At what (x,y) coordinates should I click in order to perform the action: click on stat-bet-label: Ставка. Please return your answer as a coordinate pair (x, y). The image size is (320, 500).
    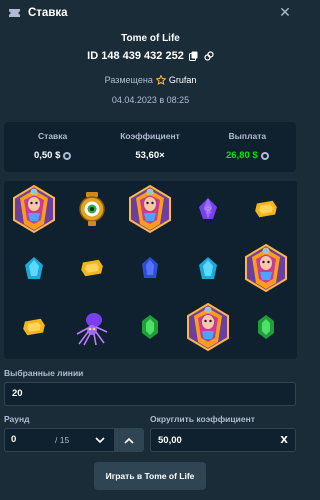
    Looking at the image, I should click on (53, 136).